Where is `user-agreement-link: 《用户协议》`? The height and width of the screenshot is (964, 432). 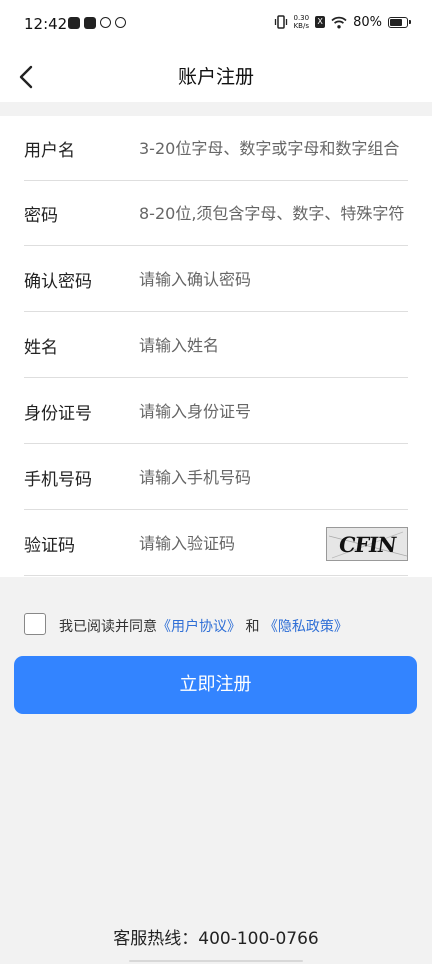 user-agreement-link: 《用户协议》 is located at coordinates (199, 627).